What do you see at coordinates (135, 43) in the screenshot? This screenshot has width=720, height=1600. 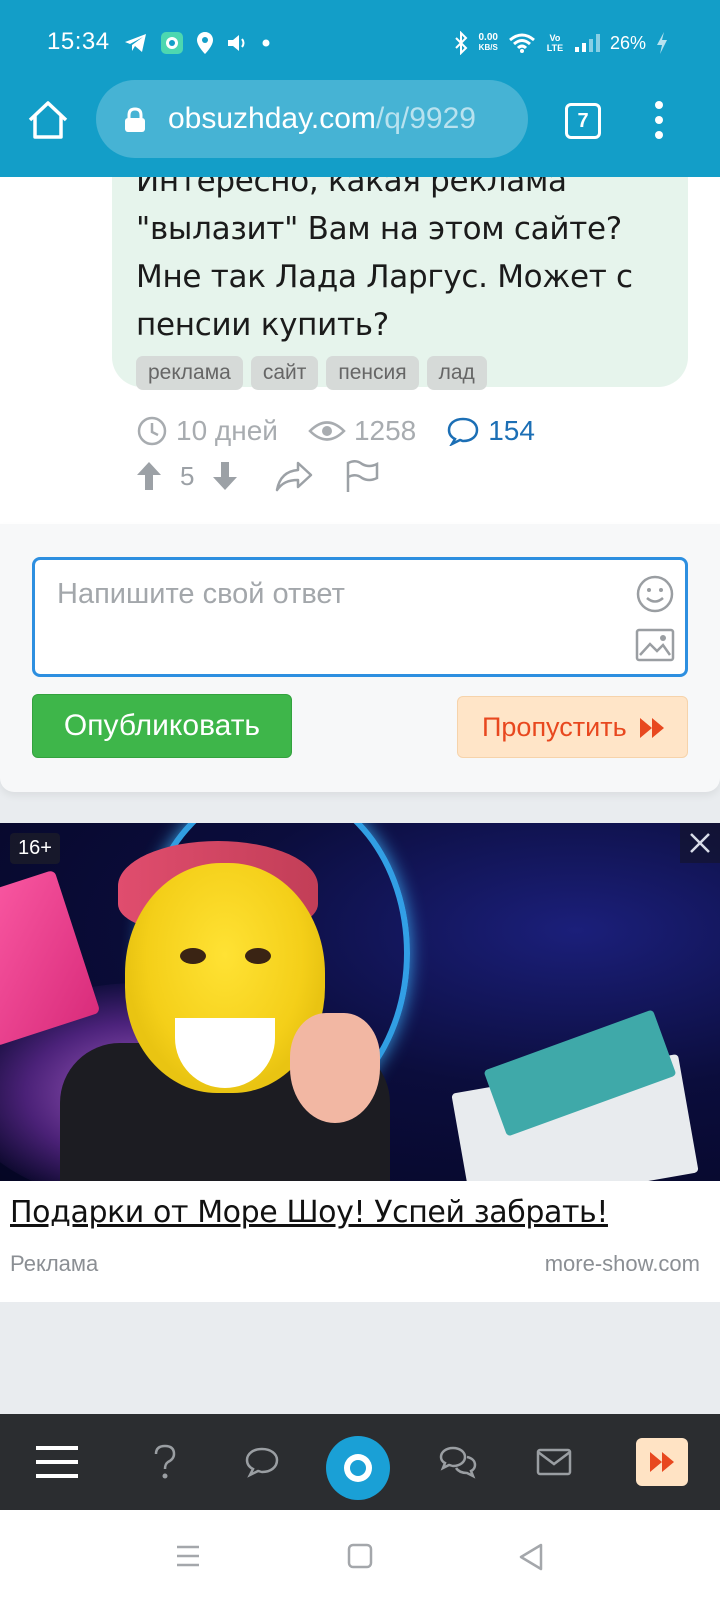 I see `telegram-icon` at bounding box center [135, 43].